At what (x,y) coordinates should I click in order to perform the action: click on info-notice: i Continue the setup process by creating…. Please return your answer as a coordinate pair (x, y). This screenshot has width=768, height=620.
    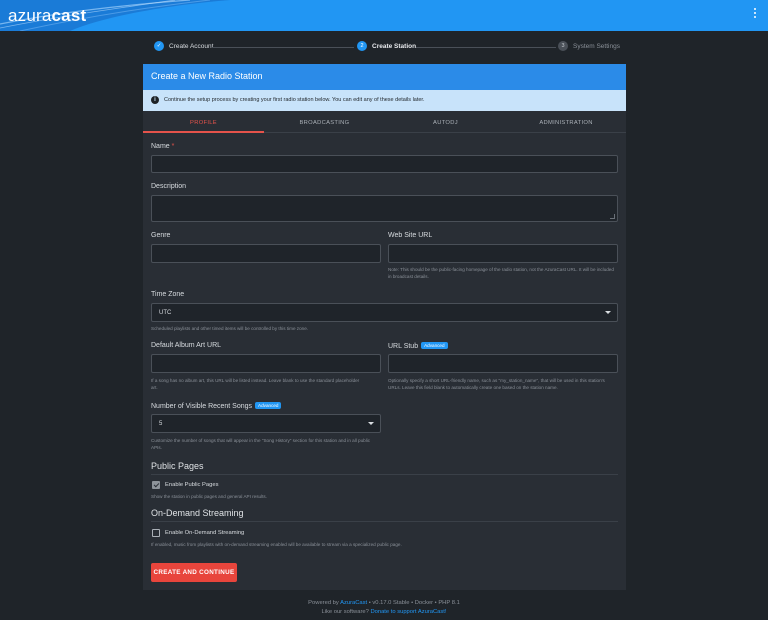
    Looking at the image, I should click on (384, 100).